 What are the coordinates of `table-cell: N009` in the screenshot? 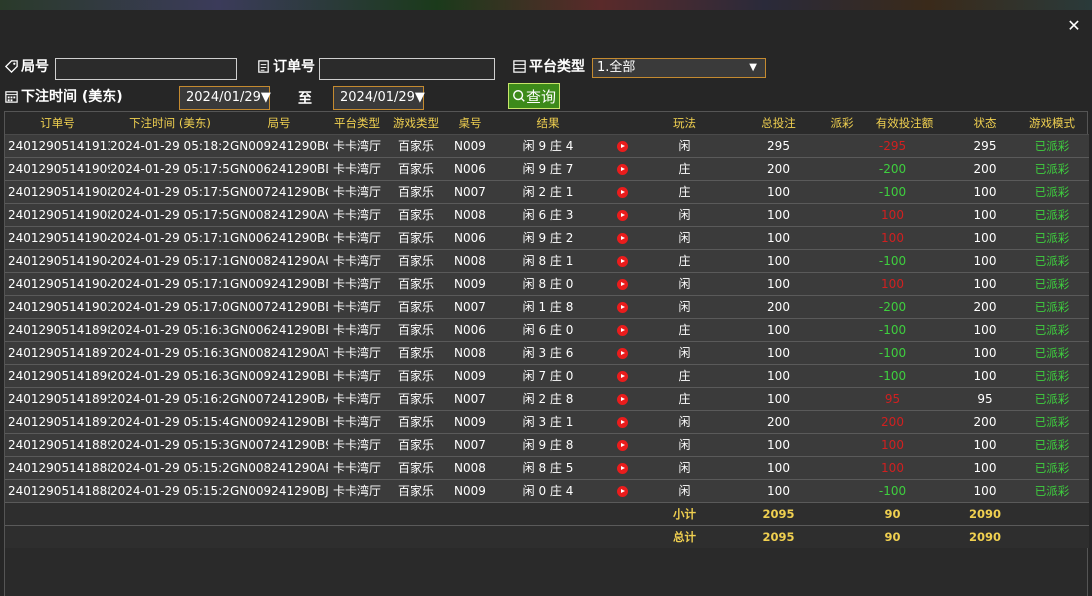 It's located at (470, 490).